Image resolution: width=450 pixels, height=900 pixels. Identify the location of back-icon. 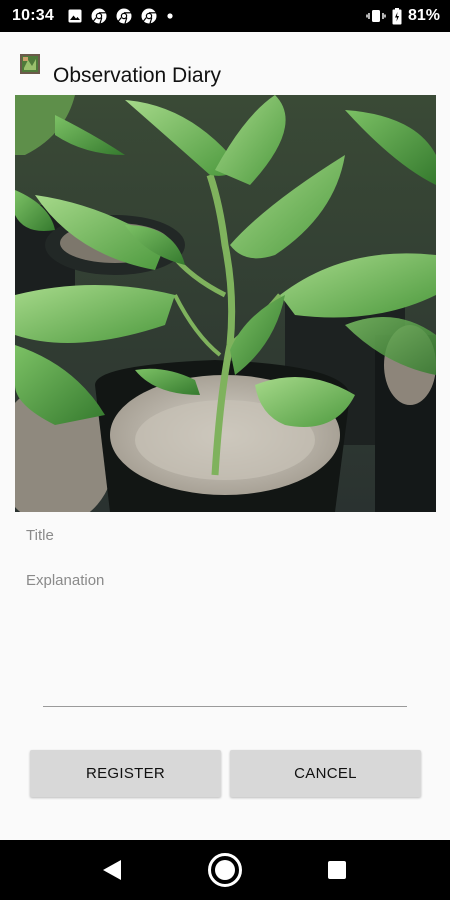
(112, 870).